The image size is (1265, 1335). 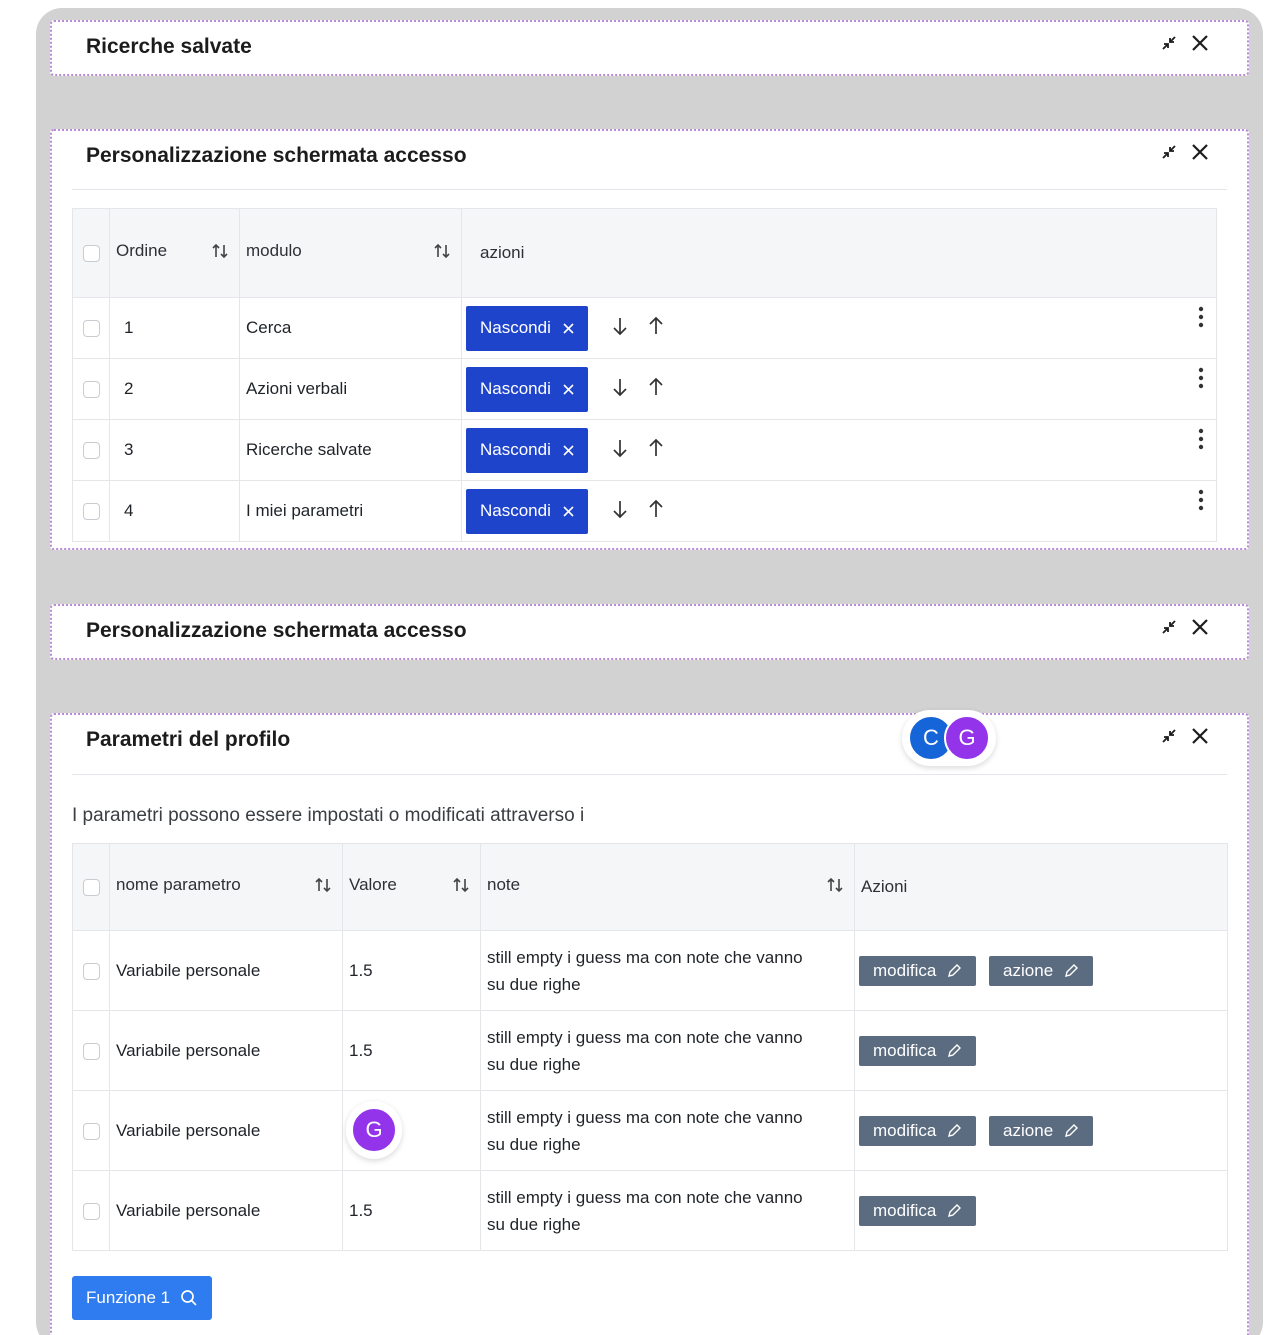 I want to click on panel-header: Ricerche salvate, so click(x=649, y=47).